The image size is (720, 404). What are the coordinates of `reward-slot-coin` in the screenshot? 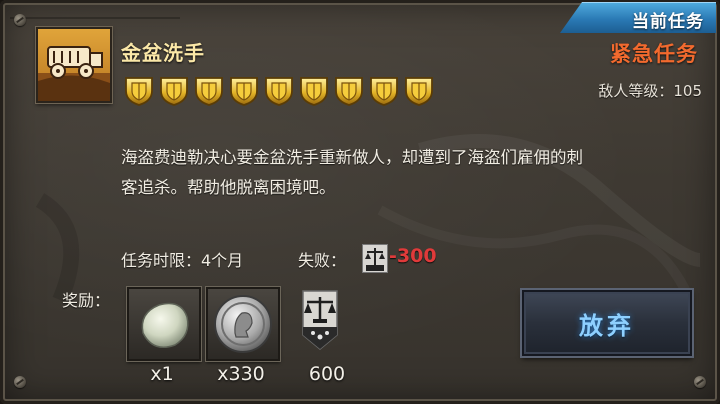 It's located at (243, 324).